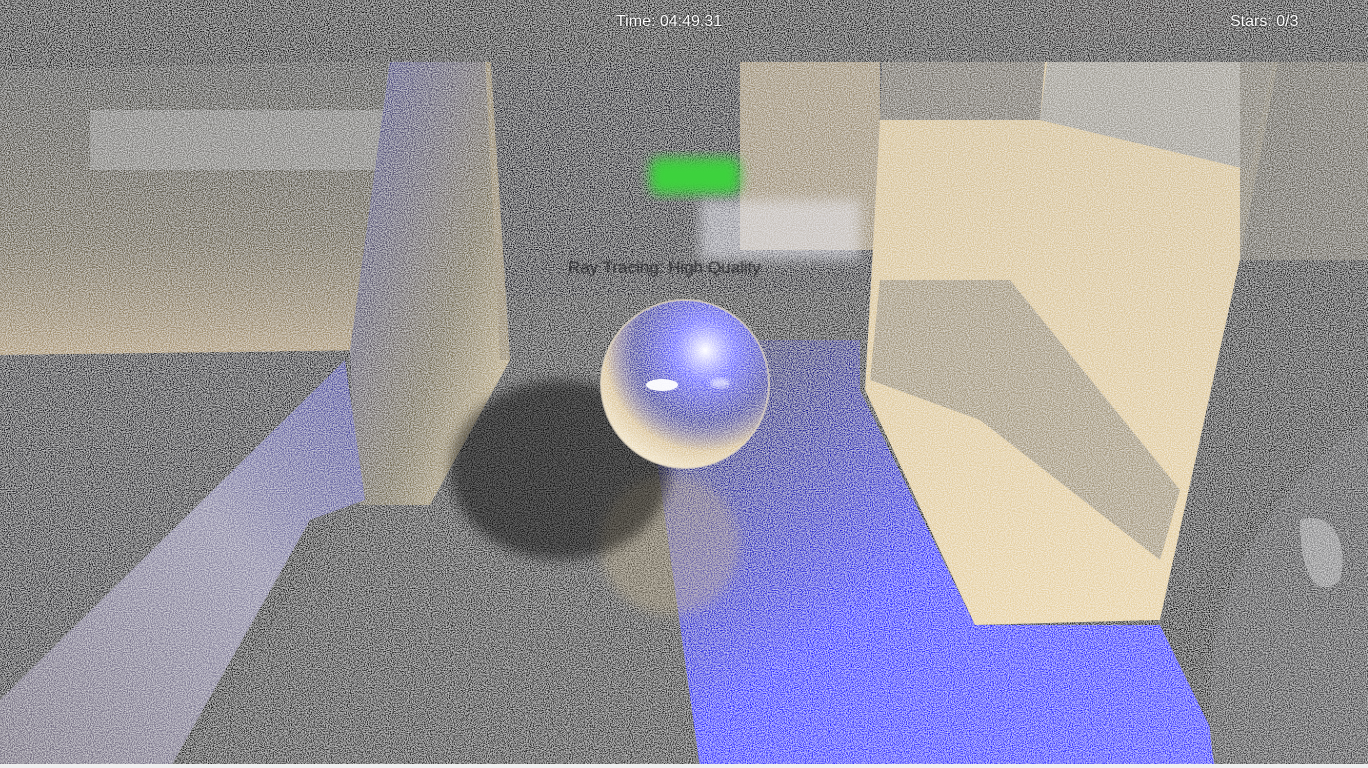  What do you see at coordinates (664, 267) in the screenshot?
I see `render-mode-label: Ray Tracing: High Quality` at bounding box center [664, 267].